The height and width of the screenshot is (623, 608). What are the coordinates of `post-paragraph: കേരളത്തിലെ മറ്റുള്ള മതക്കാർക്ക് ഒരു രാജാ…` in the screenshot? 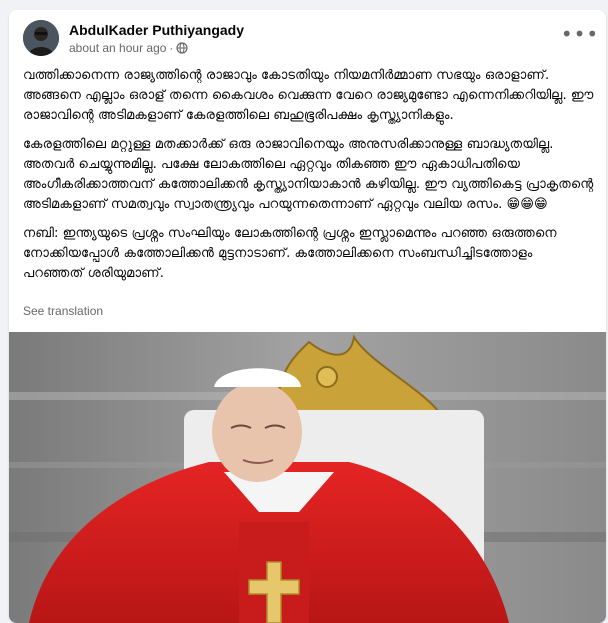 It's located at (308, 174).